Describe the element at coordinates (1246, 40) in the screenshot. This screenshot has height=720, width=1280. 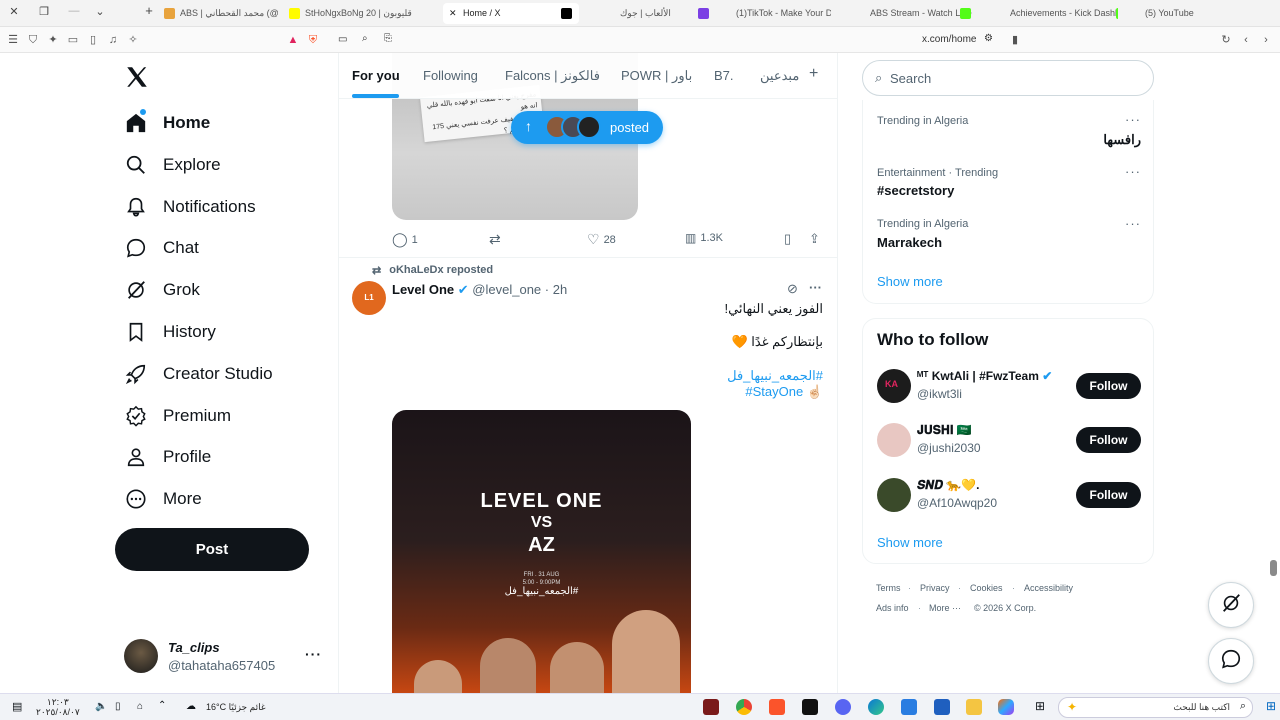
I see `back-icon: ‹` at that location.